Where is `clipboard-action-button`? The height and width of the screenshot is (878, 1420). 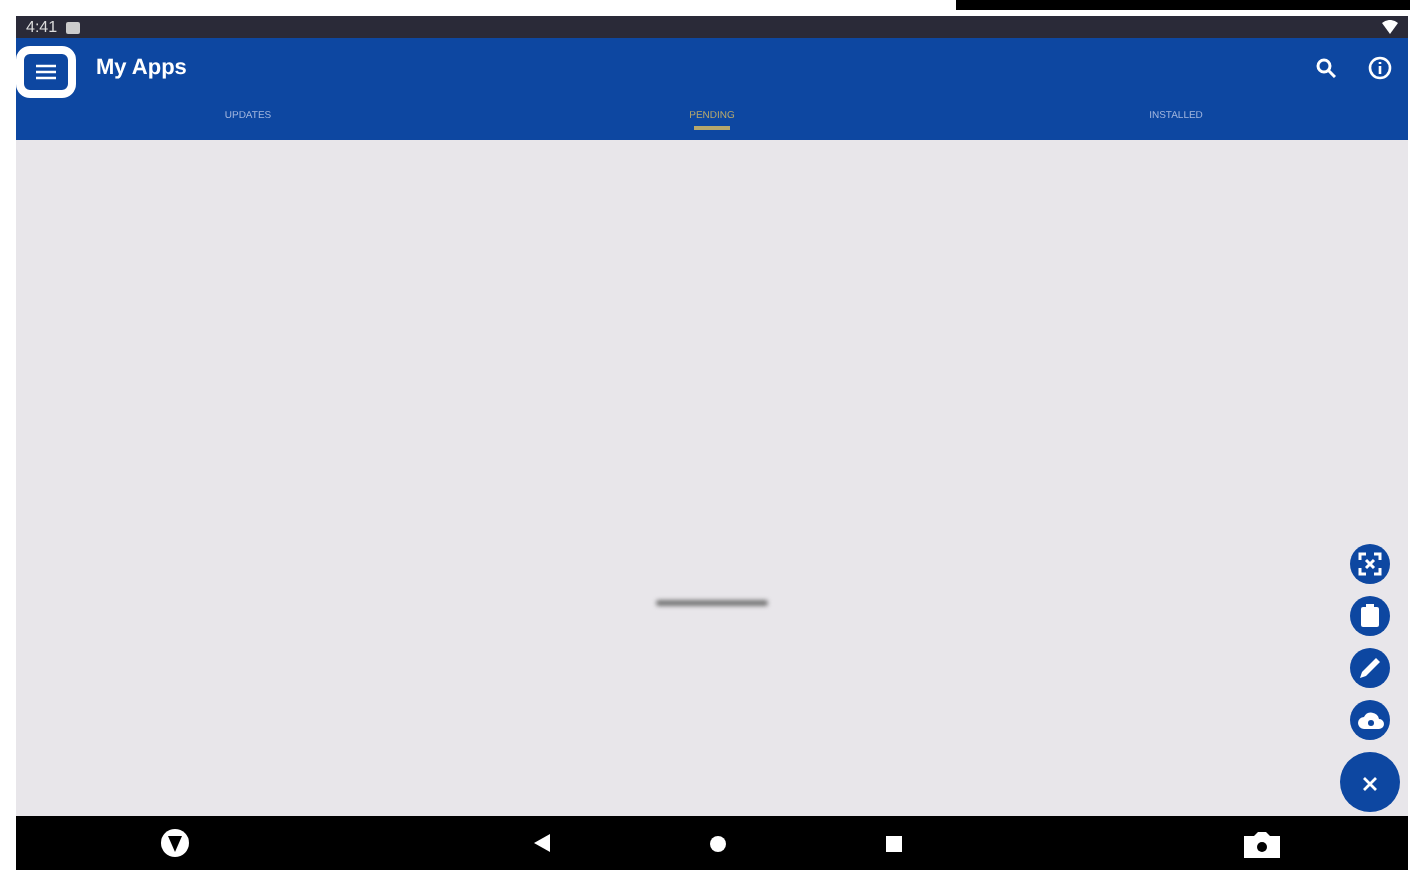 clipboard-action-button is located at coordinates (1370, 616).